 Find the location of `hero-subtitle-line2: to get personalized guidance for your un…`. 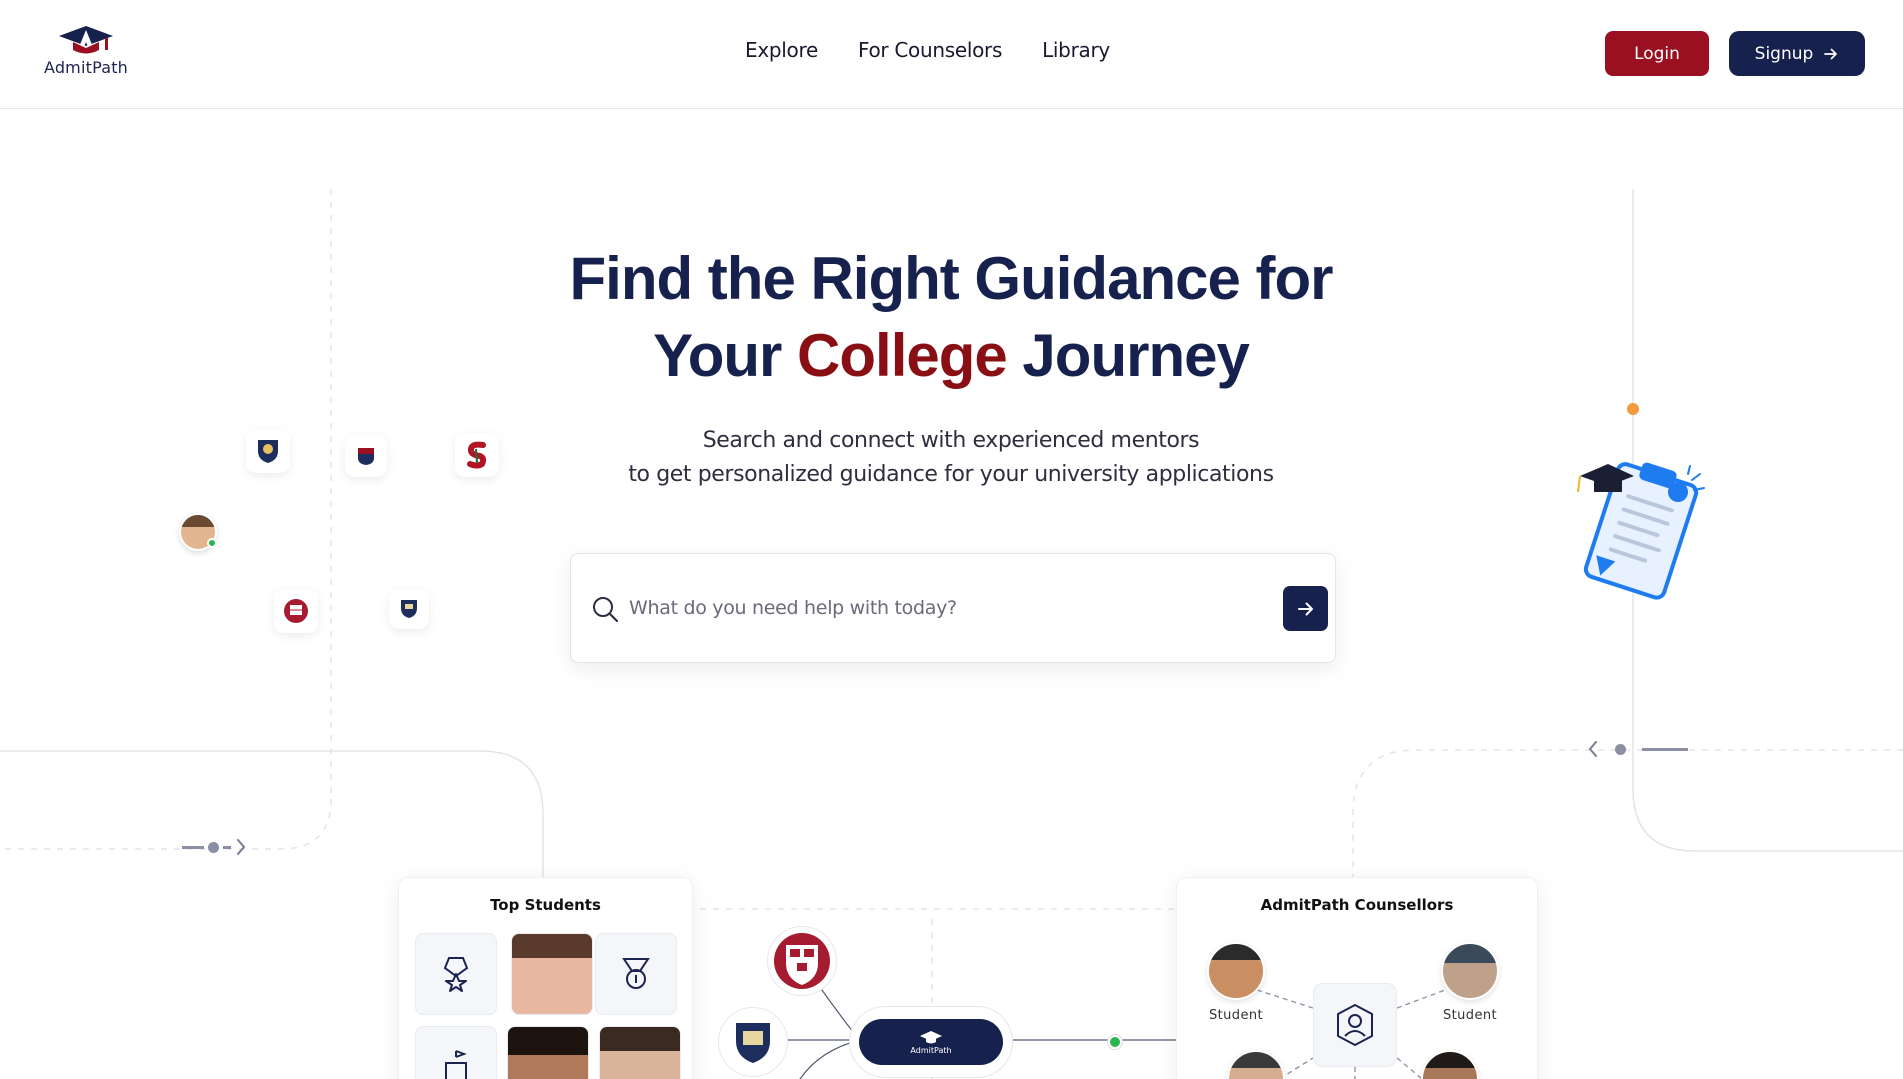

hero-subtitle-line2: to get personalized guidance for your un… is located at coordinates (951, 474).